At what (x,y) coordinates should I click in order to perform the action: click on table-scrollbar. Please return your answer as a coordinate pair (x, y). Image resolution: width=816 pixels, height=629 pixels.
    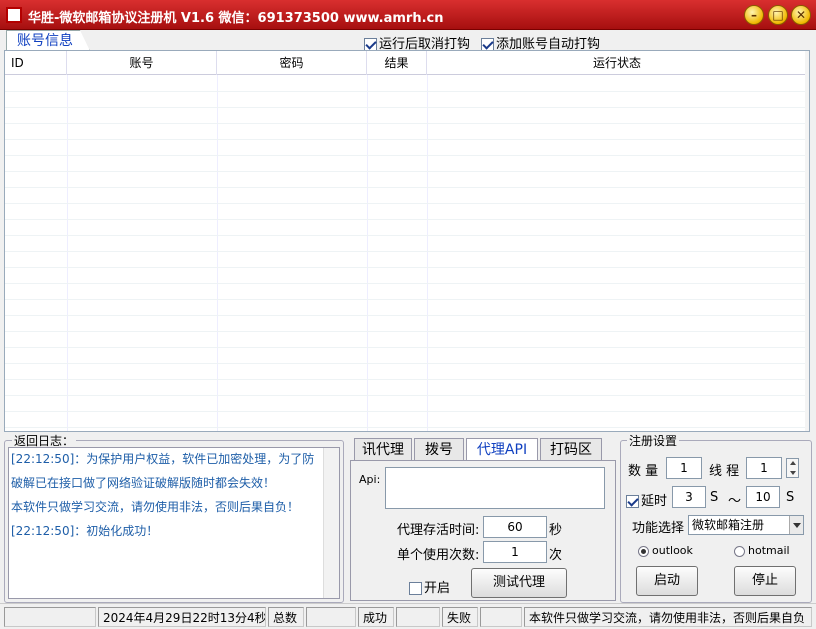
    Looking at the image, I should click on (807, 241).